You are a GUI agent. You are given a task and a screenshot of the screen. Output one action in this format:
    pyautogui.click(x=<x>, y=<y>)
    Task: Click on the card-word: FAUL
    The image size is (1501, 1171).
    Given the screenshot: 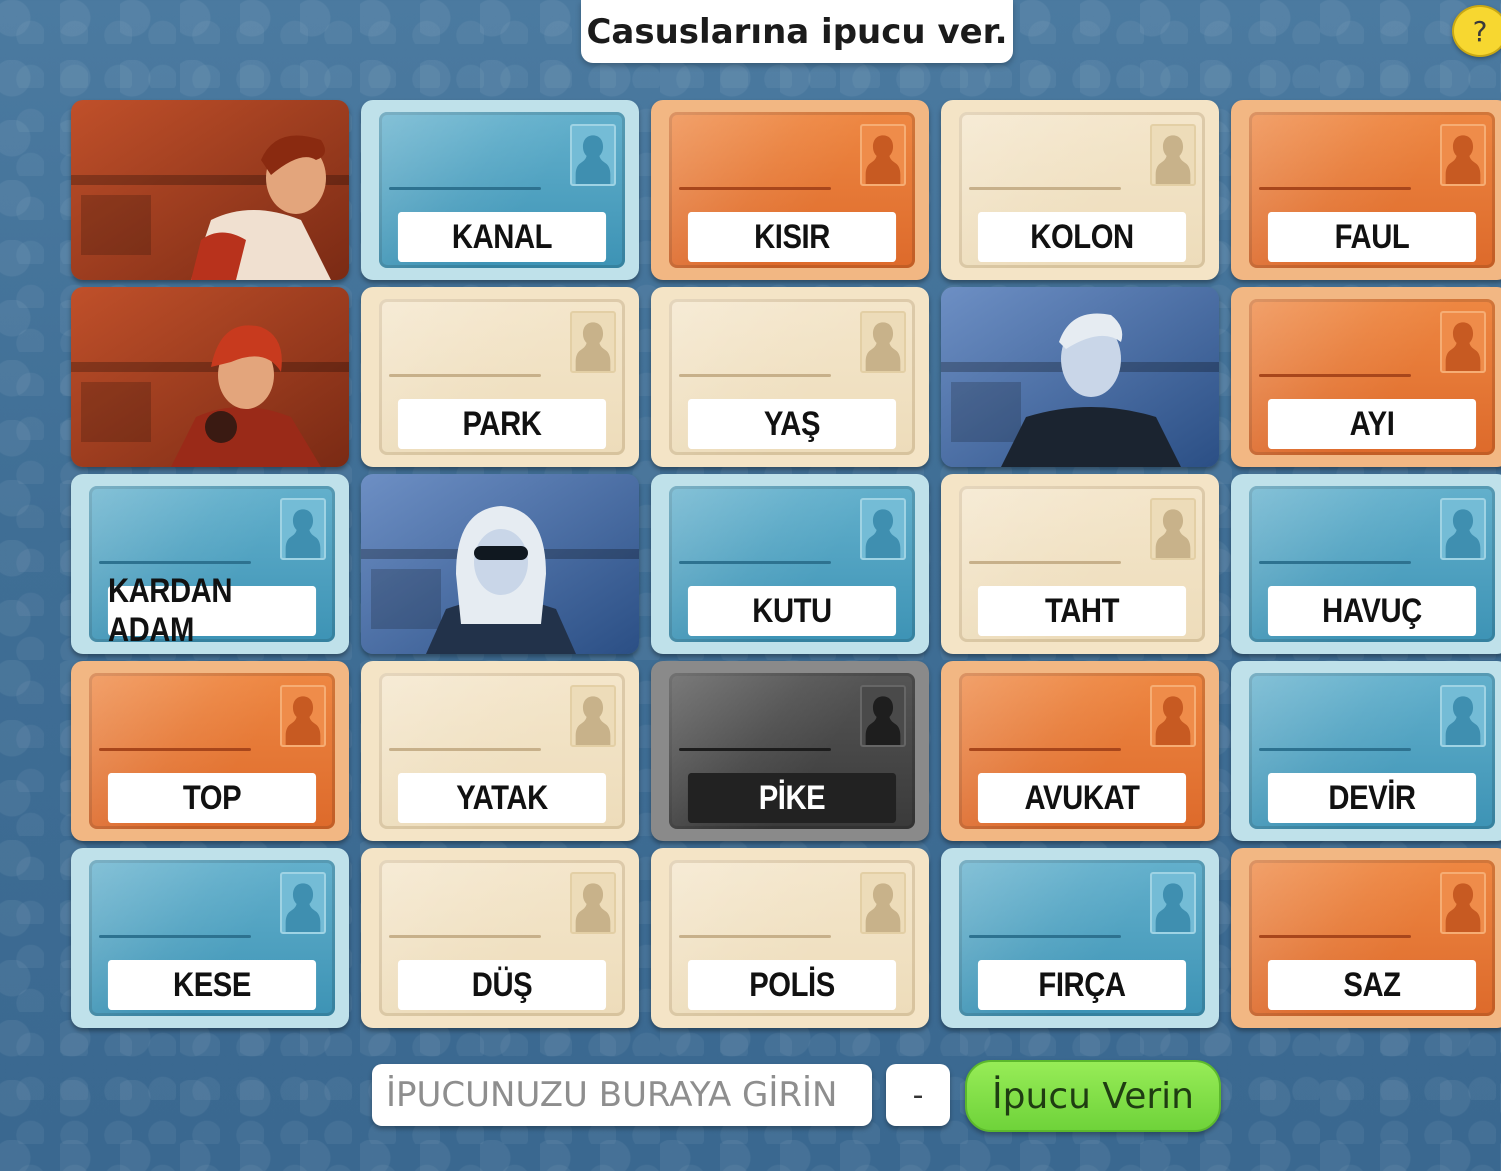 What is the action you would take?
    pyautogui.click(x=1372, y=237)
    